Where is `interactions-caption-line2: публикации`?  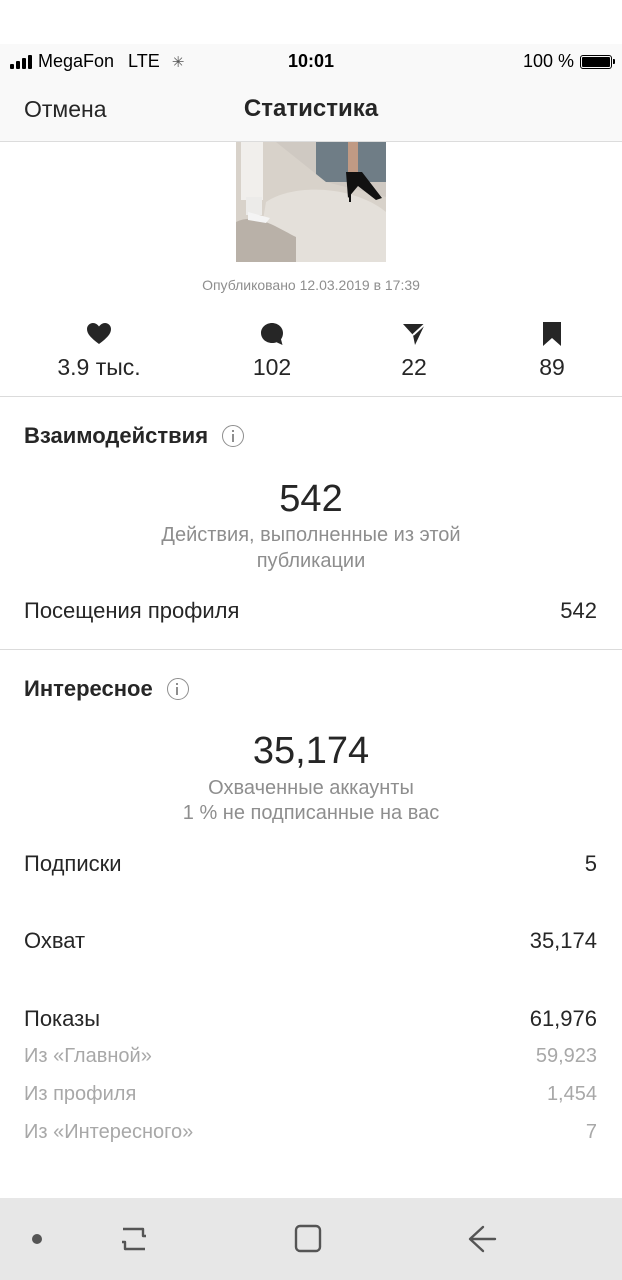
interactions-caption-line2: публикации is located at coordinates (311, 561).